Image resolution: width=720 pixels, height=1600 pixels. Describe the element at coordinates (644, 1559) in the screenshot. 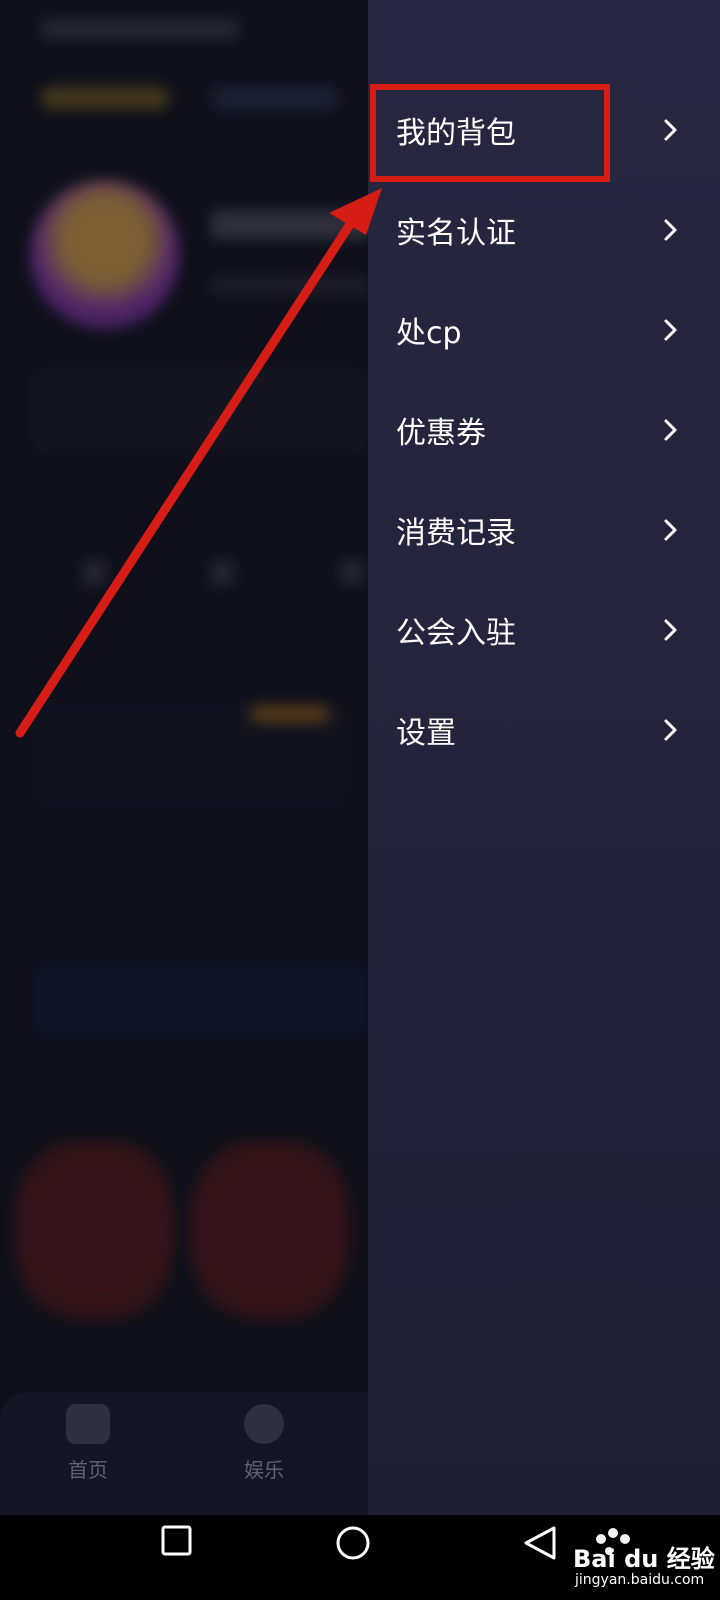

I see `watermark-logo-text: Bai du 经验` at that location.